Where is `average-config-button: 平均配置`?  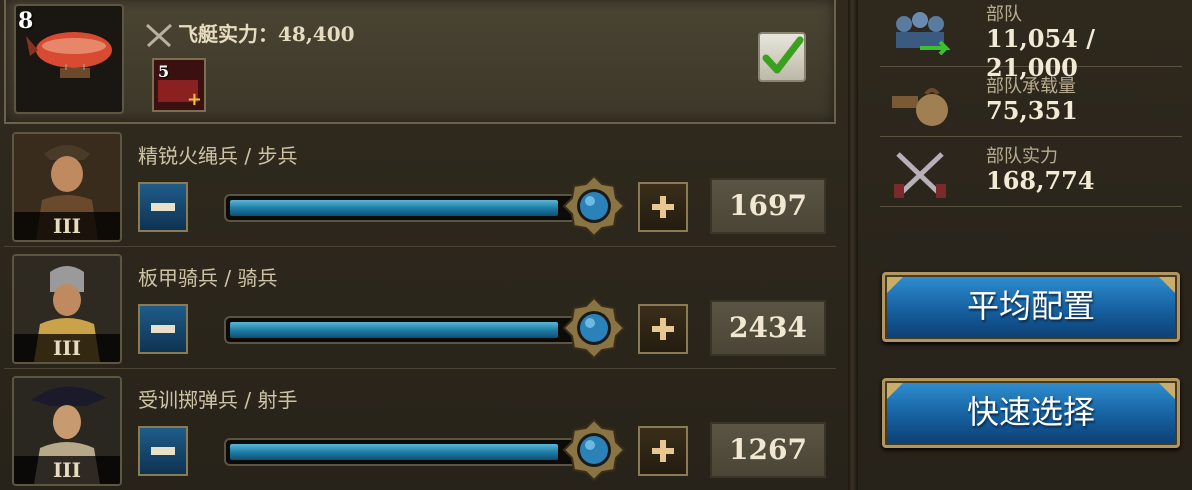 average-config-button: 平均配置 is located at coordinates (1031, 307).